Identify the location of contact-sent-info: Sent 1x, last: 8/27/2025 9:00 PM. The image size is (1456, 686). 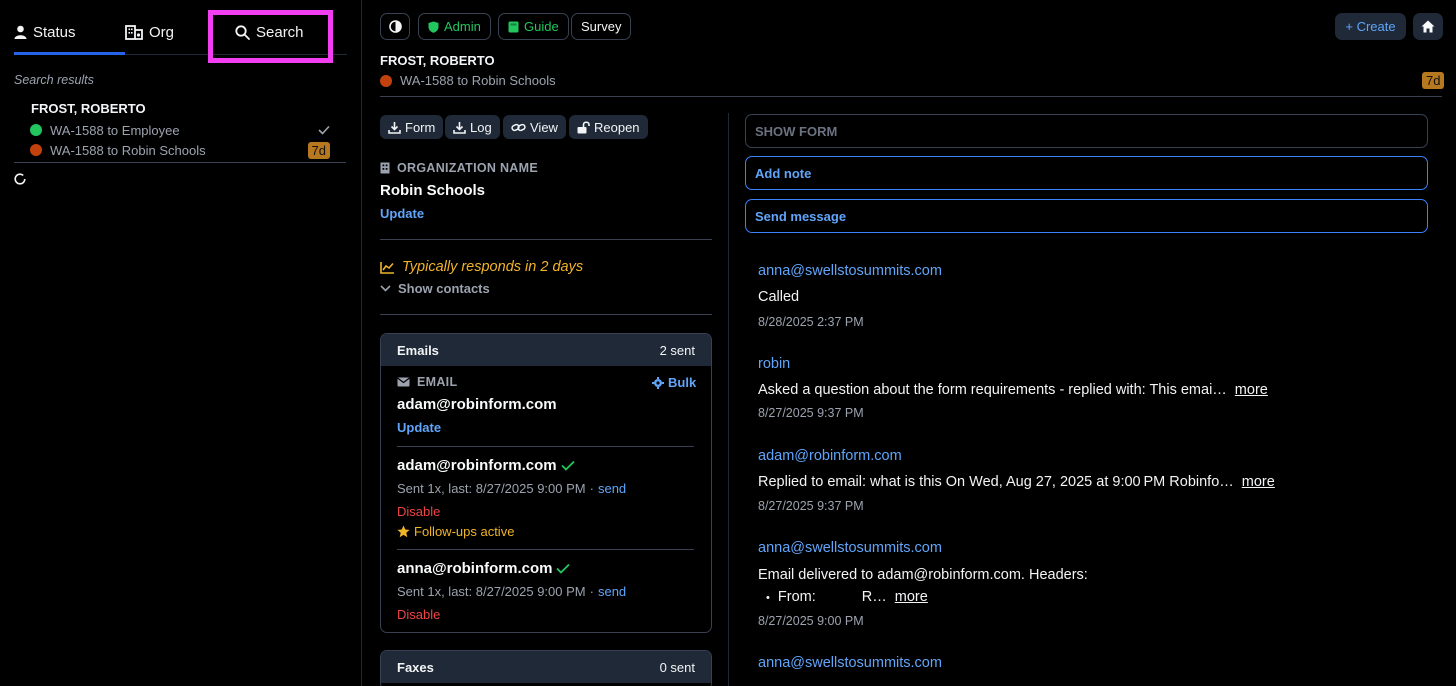
(491, 488).